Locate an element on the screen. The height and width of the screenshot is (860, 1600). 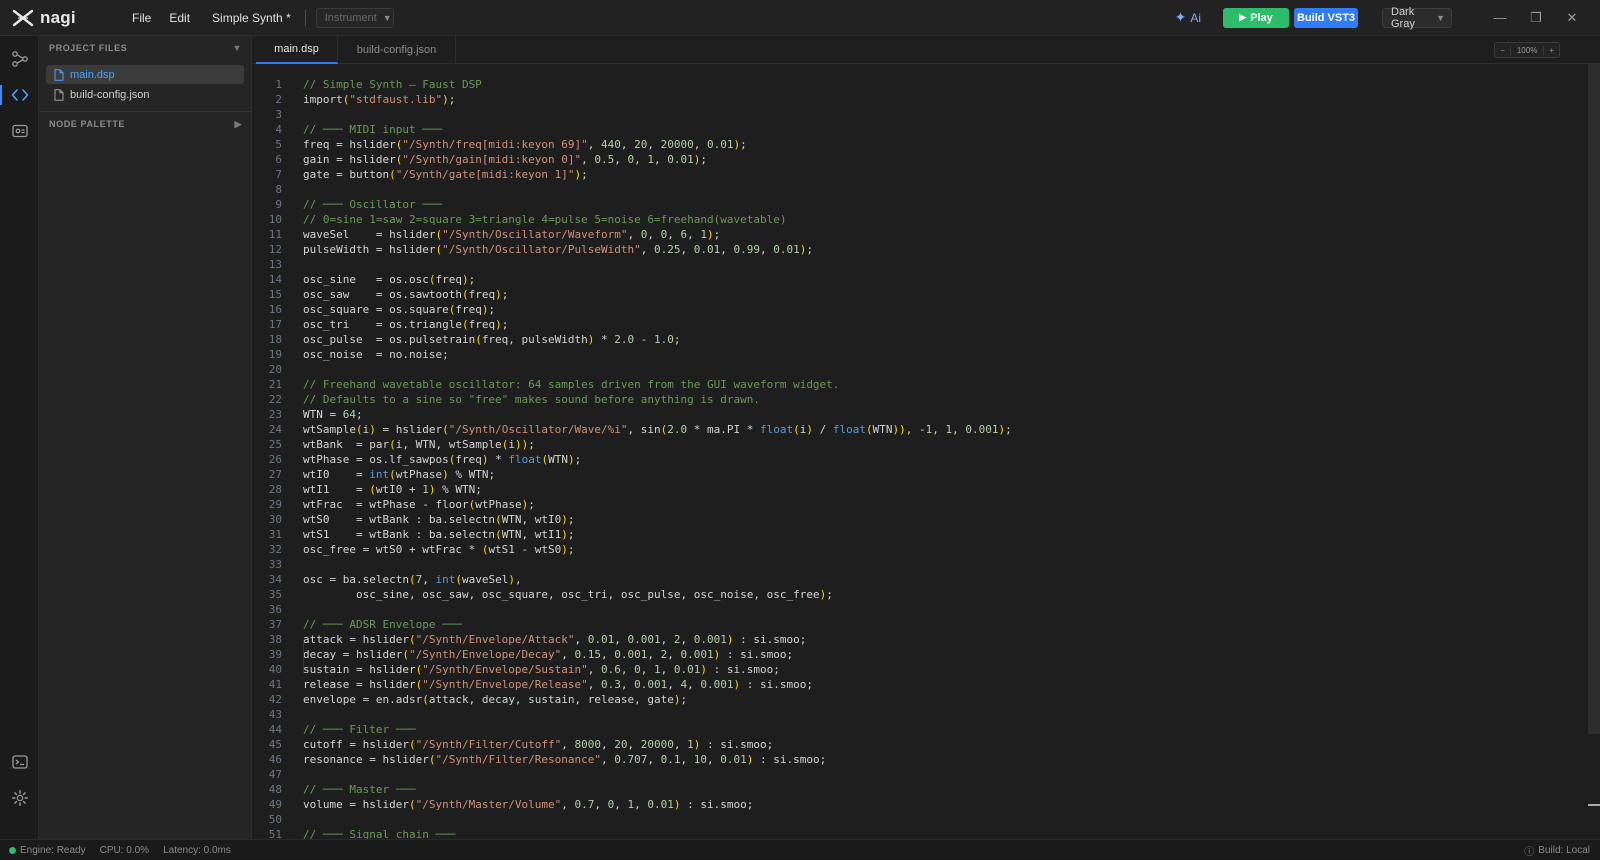
code-text: // ─── Signal chain ─── is located at coordinates (379, 833).